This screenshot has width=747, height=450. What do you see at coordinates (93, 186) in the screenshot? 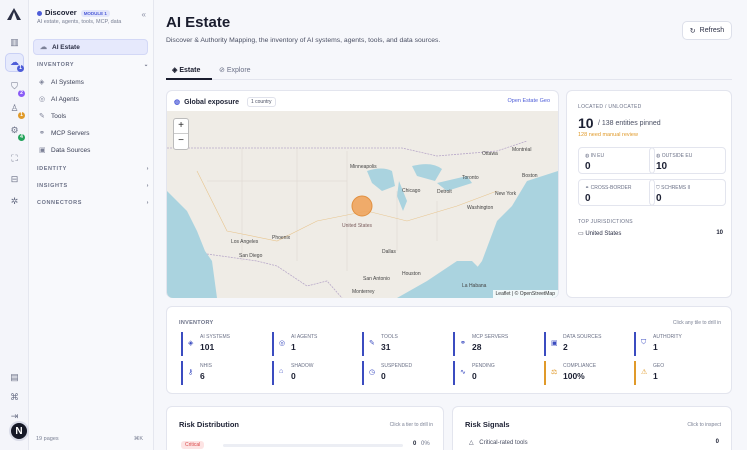
I see `section-insights: INSIGHTS ›` at bounding box center [93, 186].